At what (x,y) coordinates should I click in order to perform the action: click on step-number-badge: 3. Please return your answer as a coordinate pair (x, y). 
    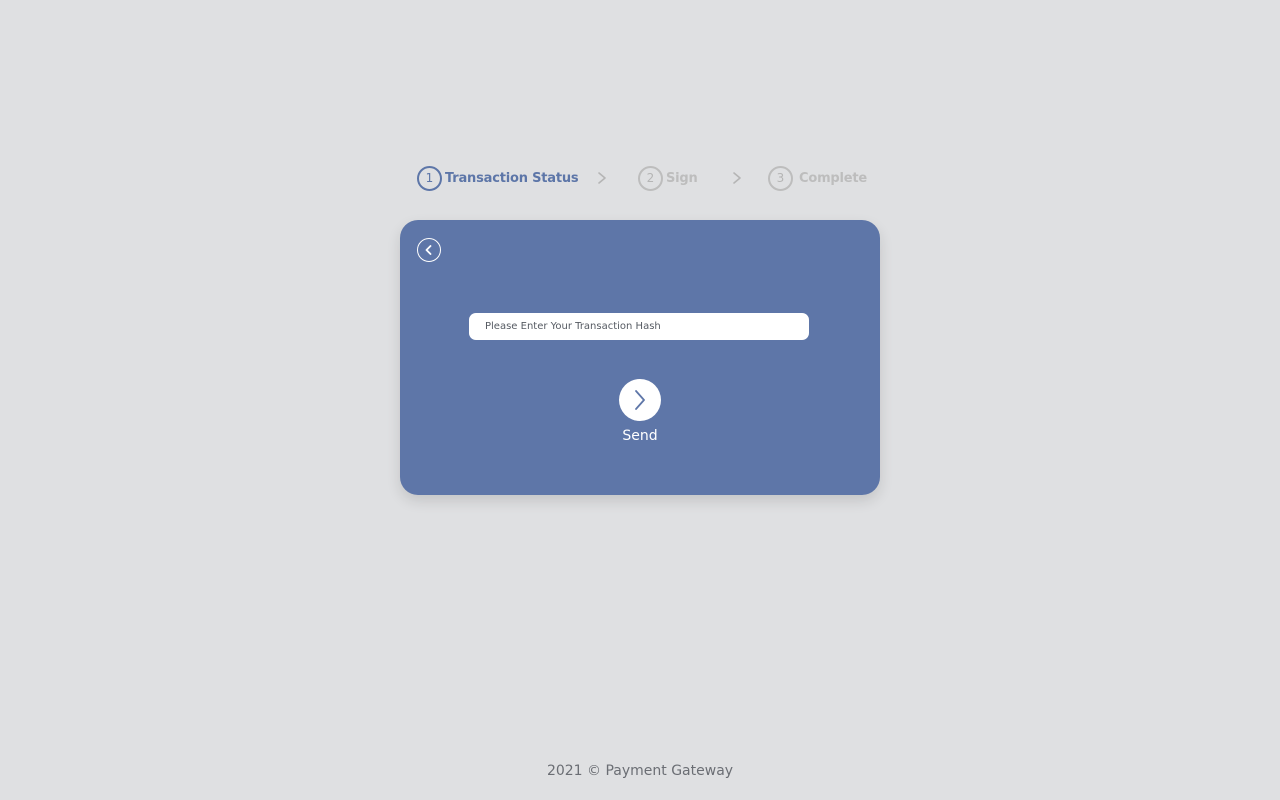
    Looking at the image, I should click on (780, 178).